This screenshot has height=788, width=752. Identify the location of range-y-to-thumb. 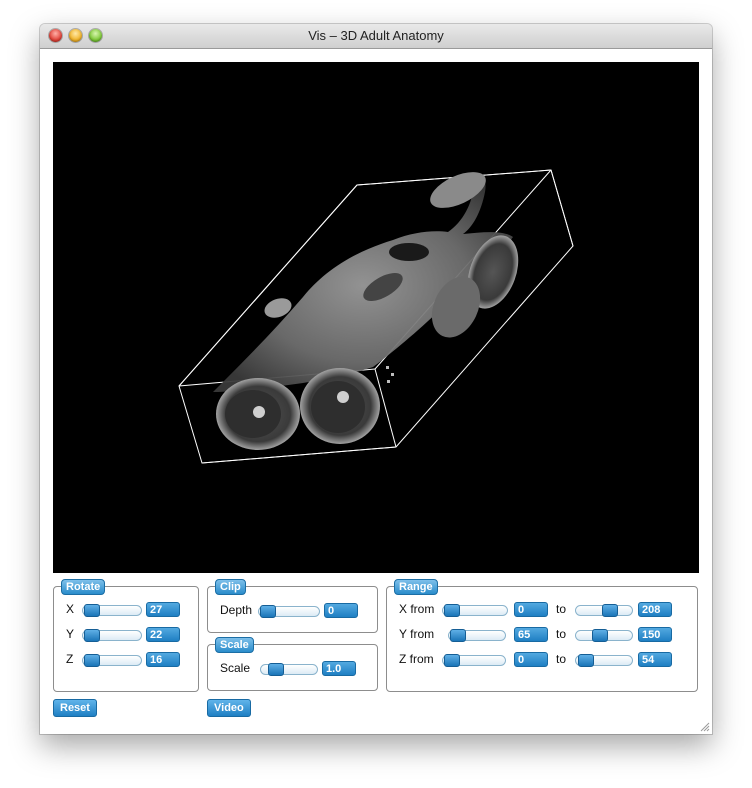
(600, 635).